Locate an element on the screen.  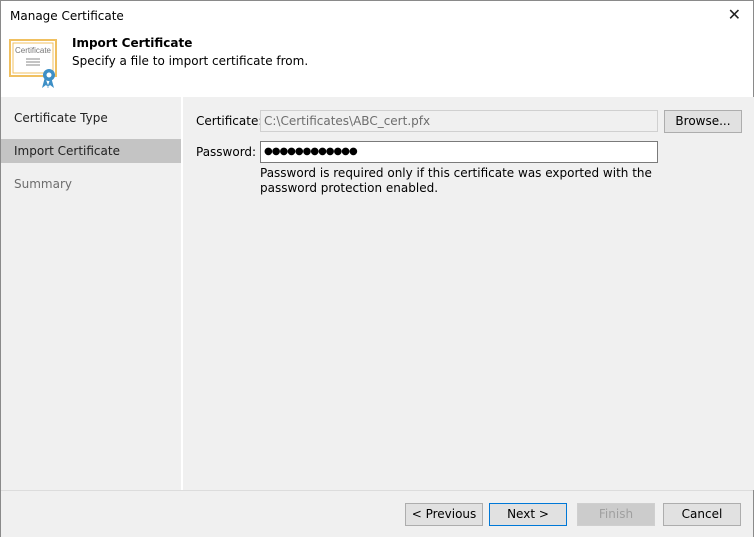
step-import-certificate: Import Certificate is located at coordinates (91, 151).